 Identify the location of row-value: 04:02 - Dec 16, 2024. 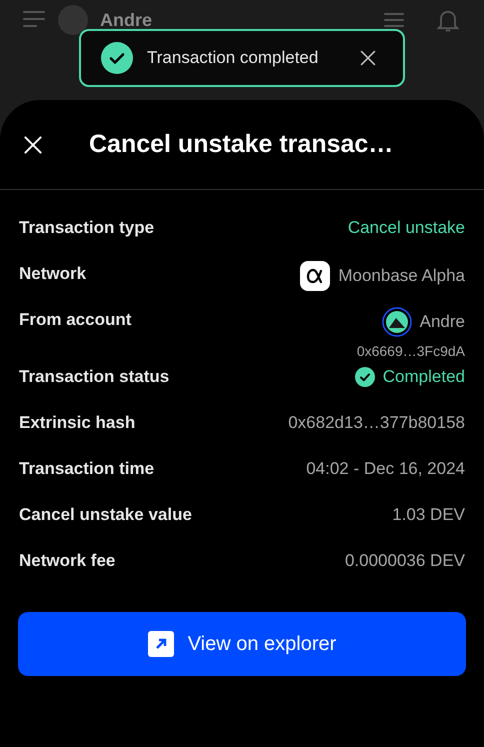
(385, 468).